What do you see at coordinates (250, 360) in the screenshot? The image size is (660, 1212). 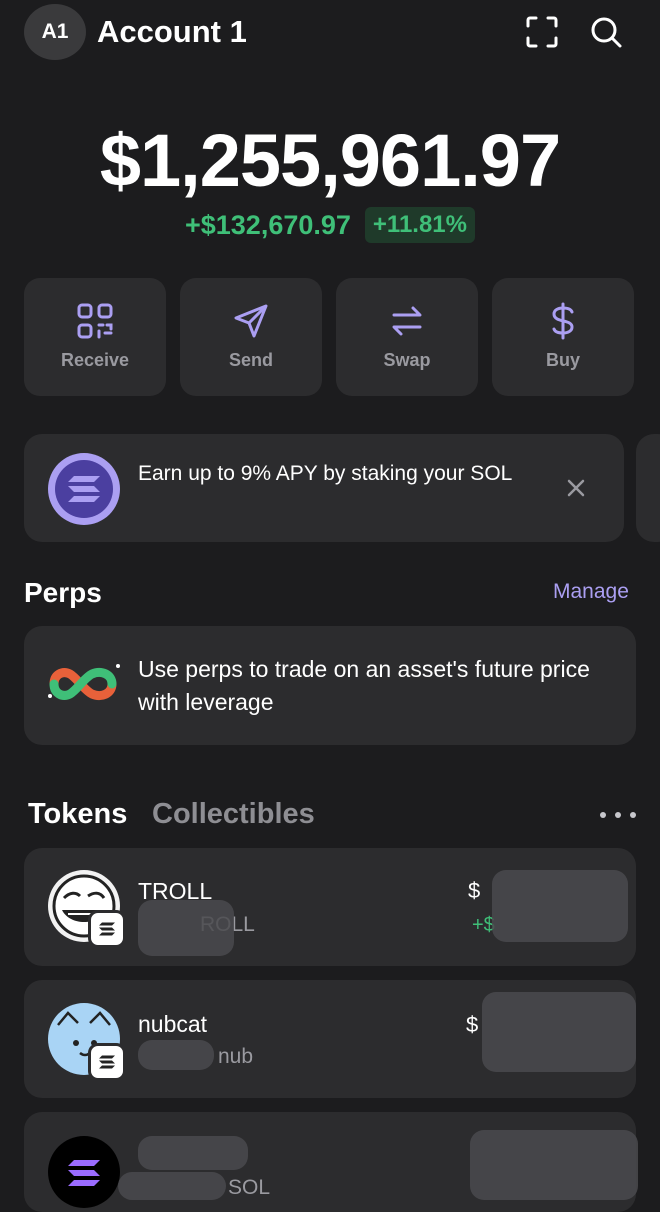 I see `send-label: Send` at bounding box center [250, 360].